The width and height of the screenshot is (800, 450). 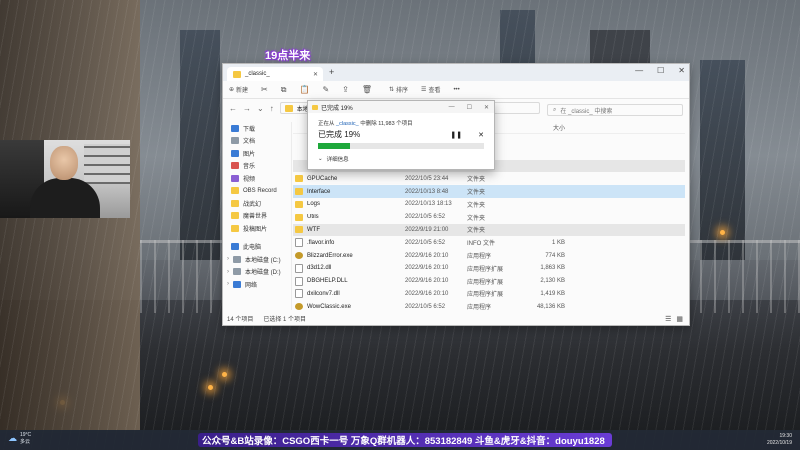 I want to click on sidebar-item: 下载, so click(x=257, y=128).